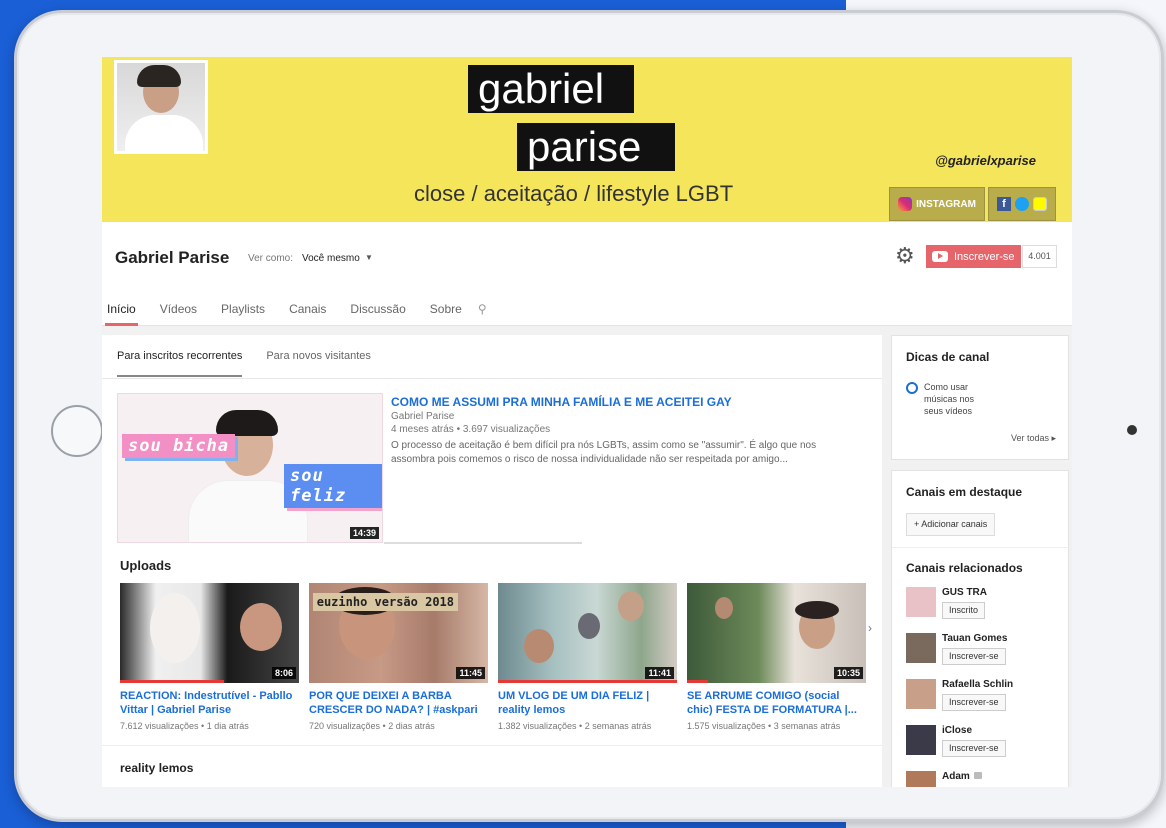 The width and height of the screenshot is (1166, 828). I want to click on channel-tip: Como usar músicas nos seus vídeos, so click(950, 399).